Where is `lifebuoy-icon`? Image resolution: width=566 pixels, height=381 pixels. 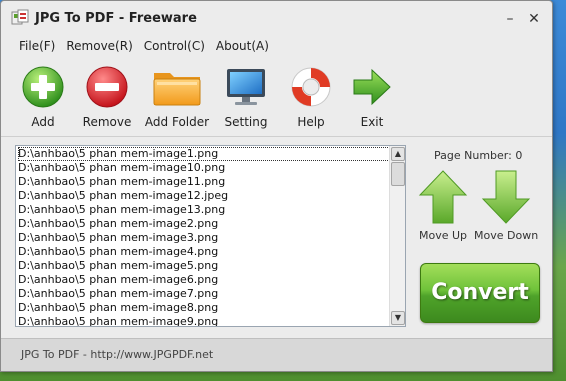
lifebuoy-icon is located at coordinates (311, 87).